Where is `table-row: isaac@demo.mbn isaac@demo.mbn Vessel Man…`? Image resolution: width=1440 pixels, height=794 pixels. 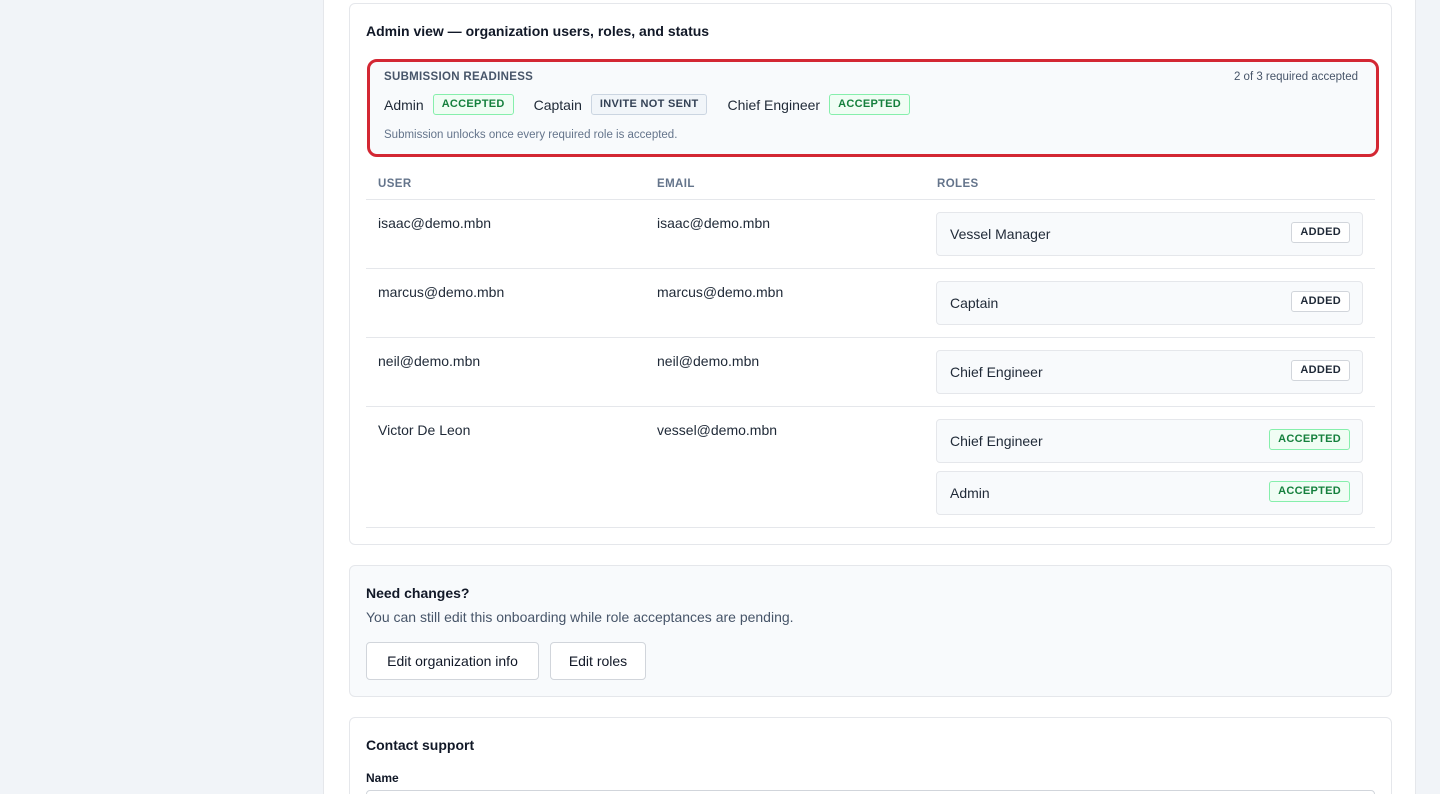 table-row: isaac@demo.mbn isaac@demo.mbn Vessel Man… is located at coordinates (870, 234).